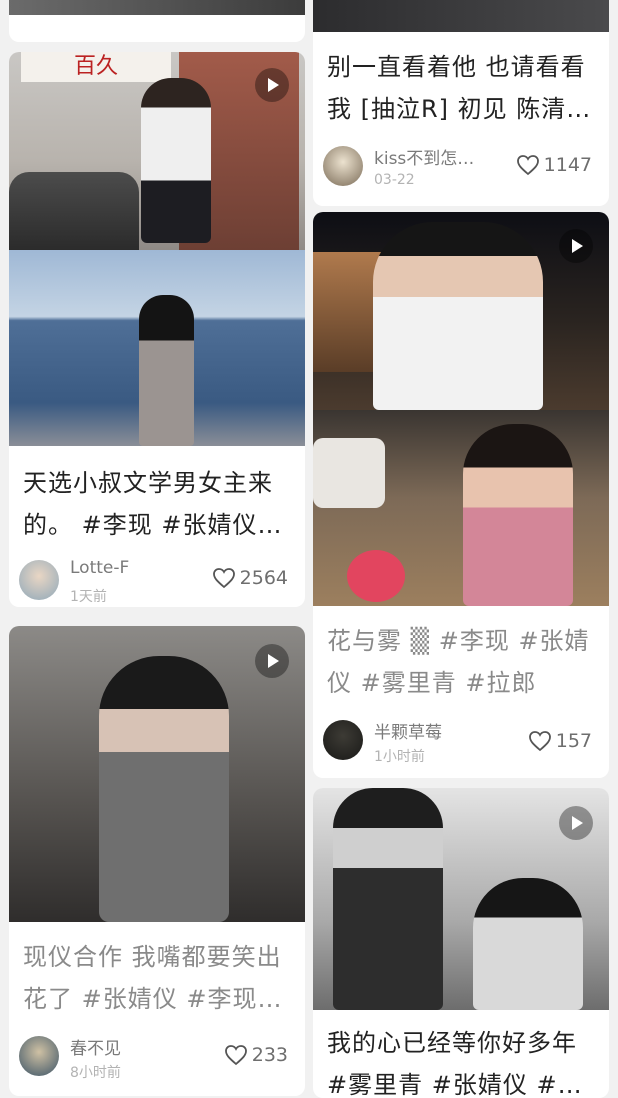 This screenshot has width=618, height=1098. I want to click on post-image-tweed-jacket, so click(157, 774).